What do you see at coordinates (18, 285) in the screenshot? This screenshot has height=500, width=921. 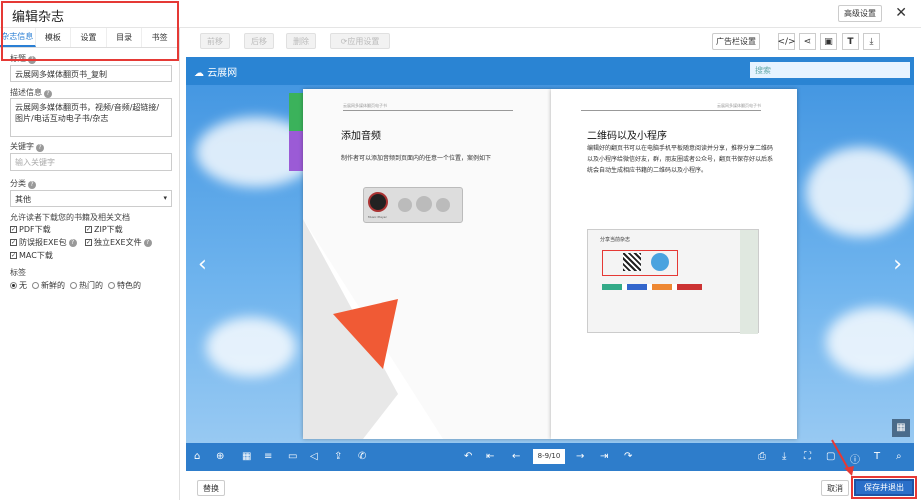 I see `radio-none: 无` at bounding box center [18, 285].